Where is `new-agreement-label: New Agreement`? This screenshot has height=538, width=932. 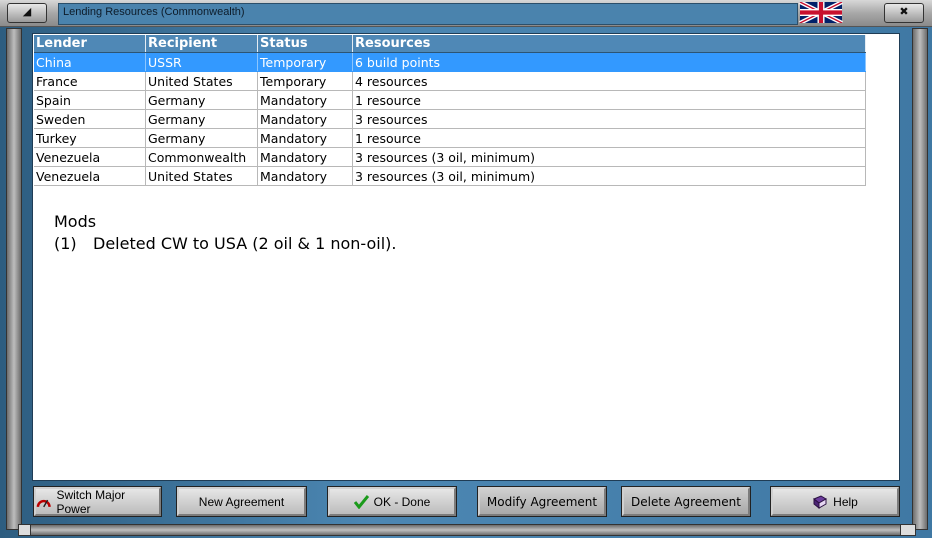 new-agreement-label: New Agreement is located at coordinates (241, 501).